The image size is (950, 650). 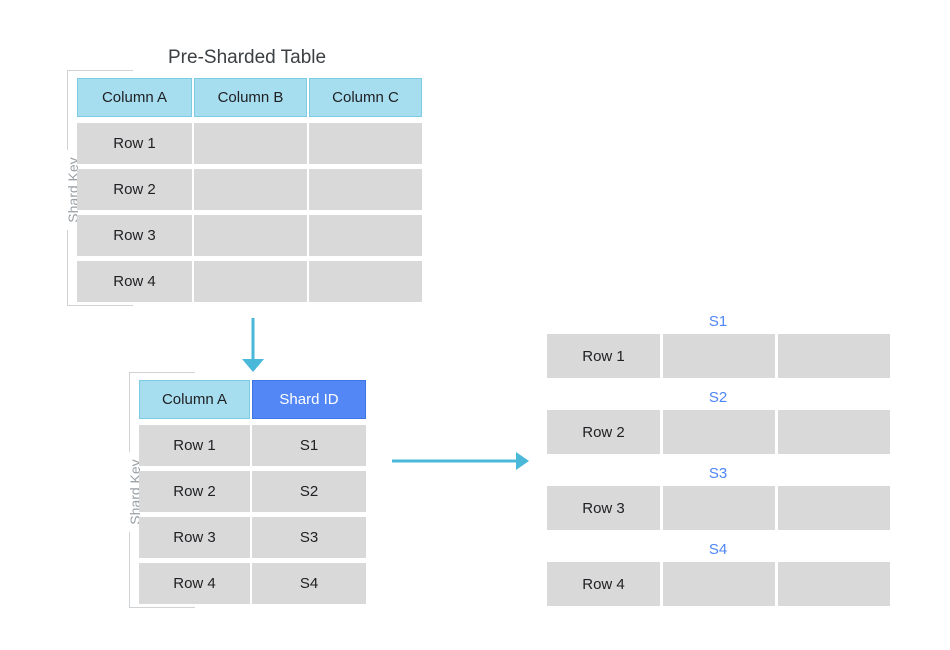 What do you see at coordinates (718, 549) in the screenshot?
I see `shard-label-s4: S4` at bounding box center [718, 549].